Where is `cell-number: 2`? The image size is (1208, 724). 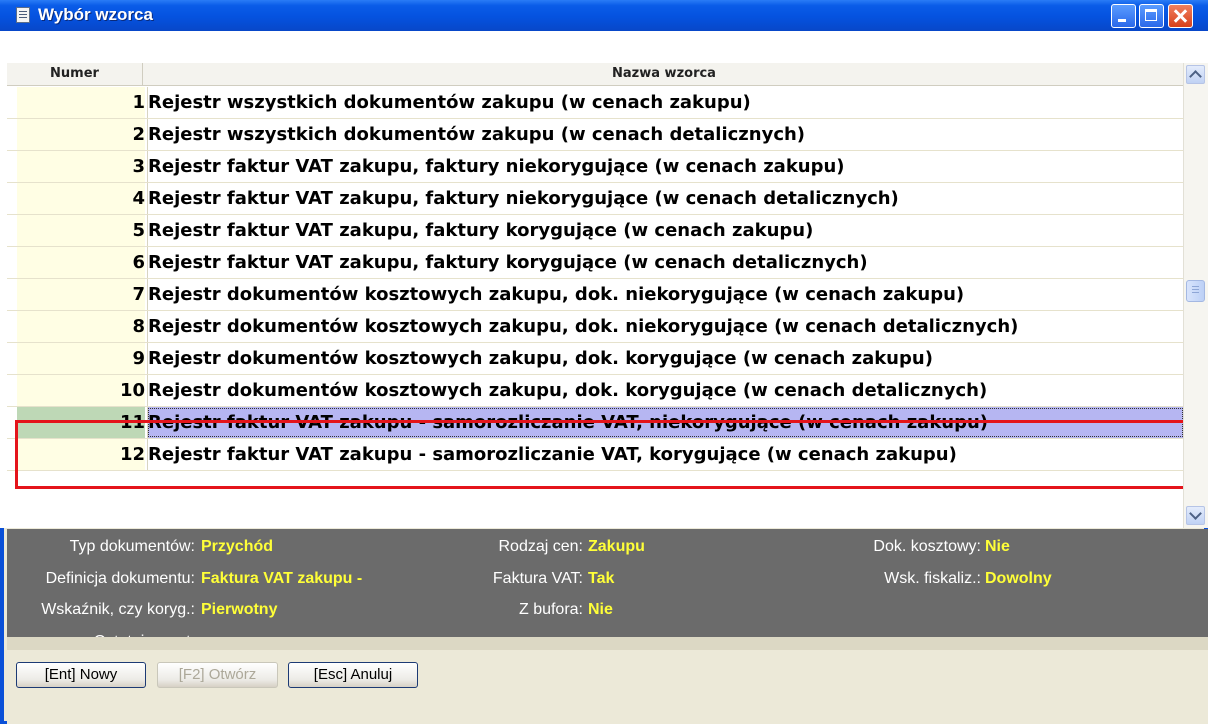 cell-number: 2 is located at coordinates (81, 134).